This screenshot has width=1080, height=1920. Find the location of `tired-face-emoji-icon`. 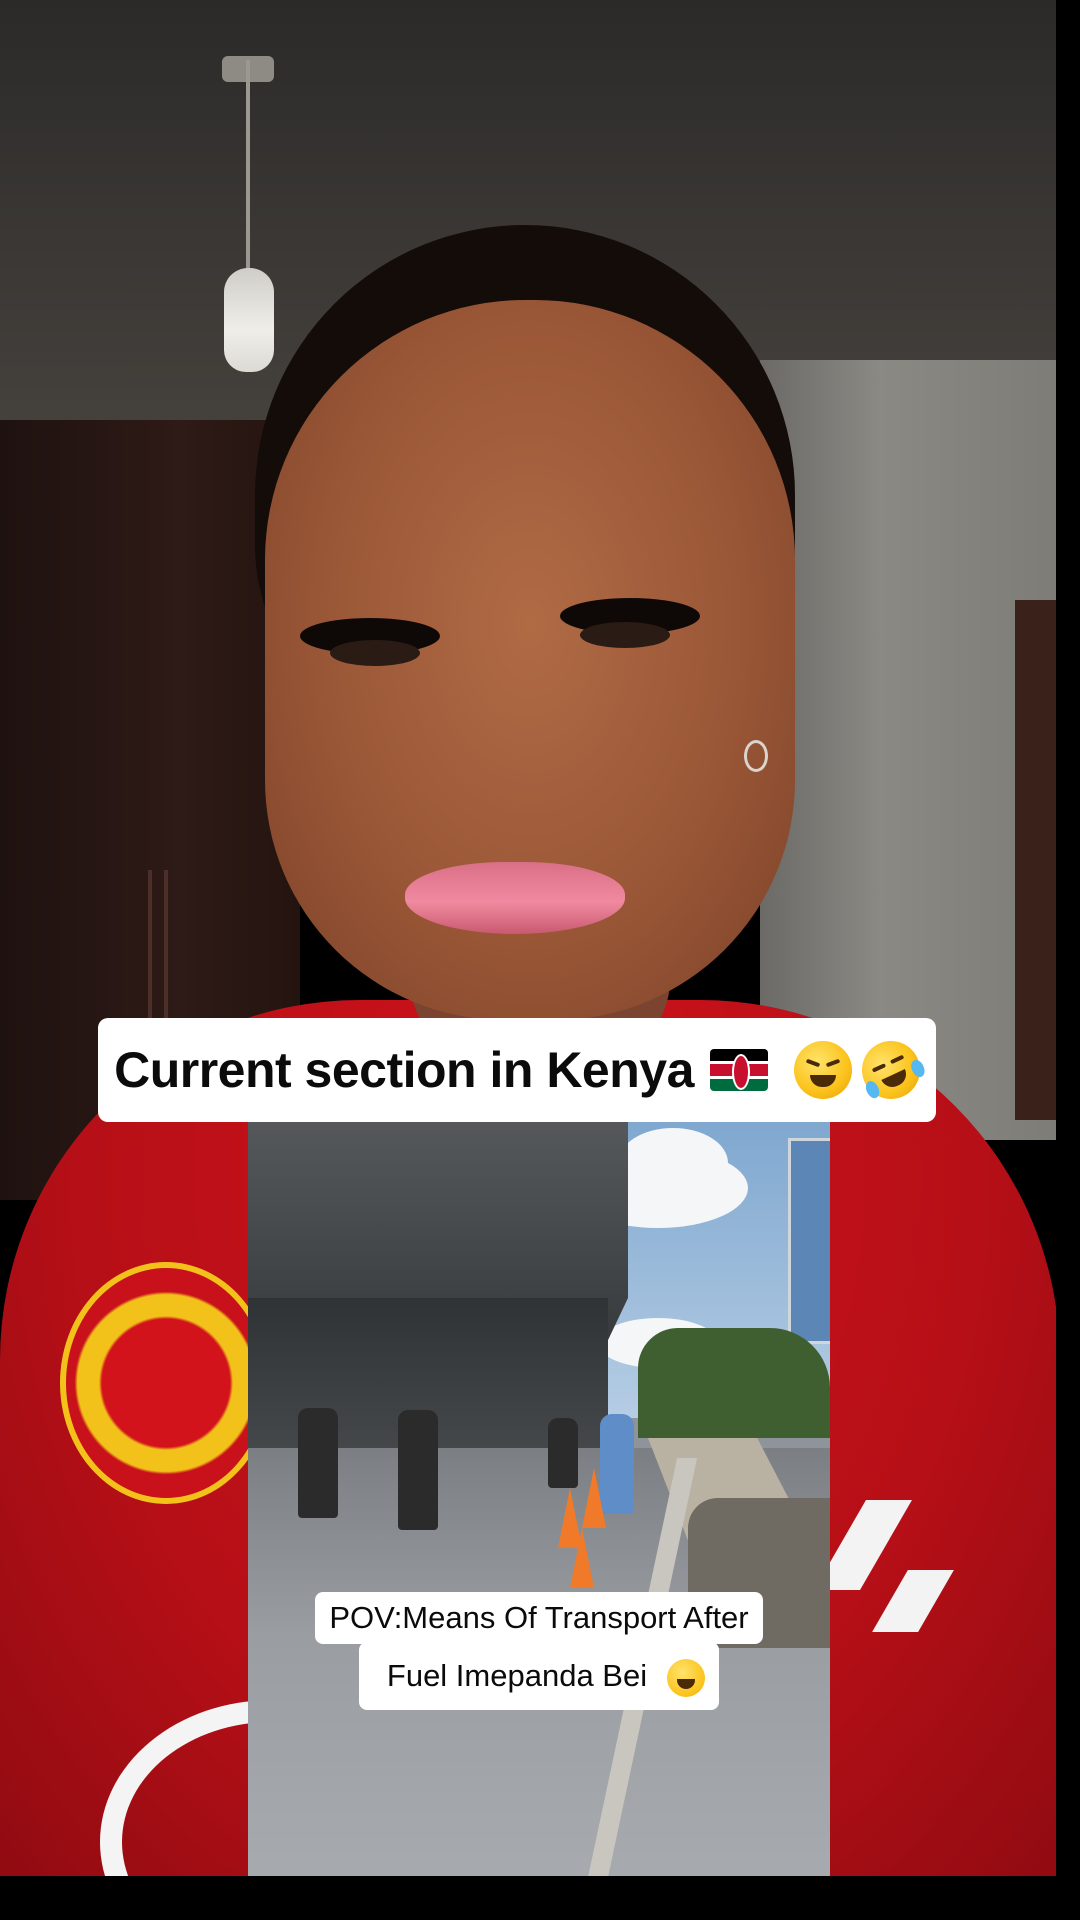

tired-face-emoji-icon is located at coordinates (822, 1070).